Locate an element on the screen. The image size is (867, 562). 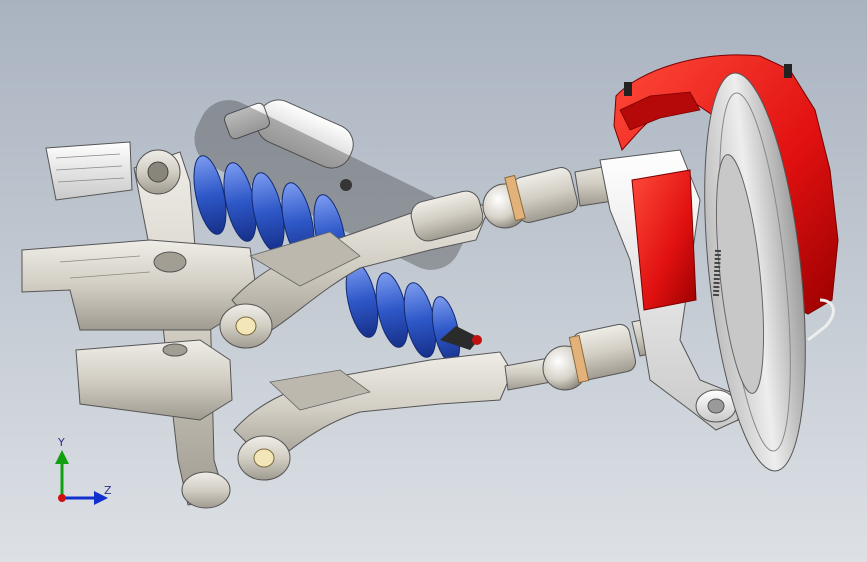
top-mount-bracket is located at coordinates (89, 171).